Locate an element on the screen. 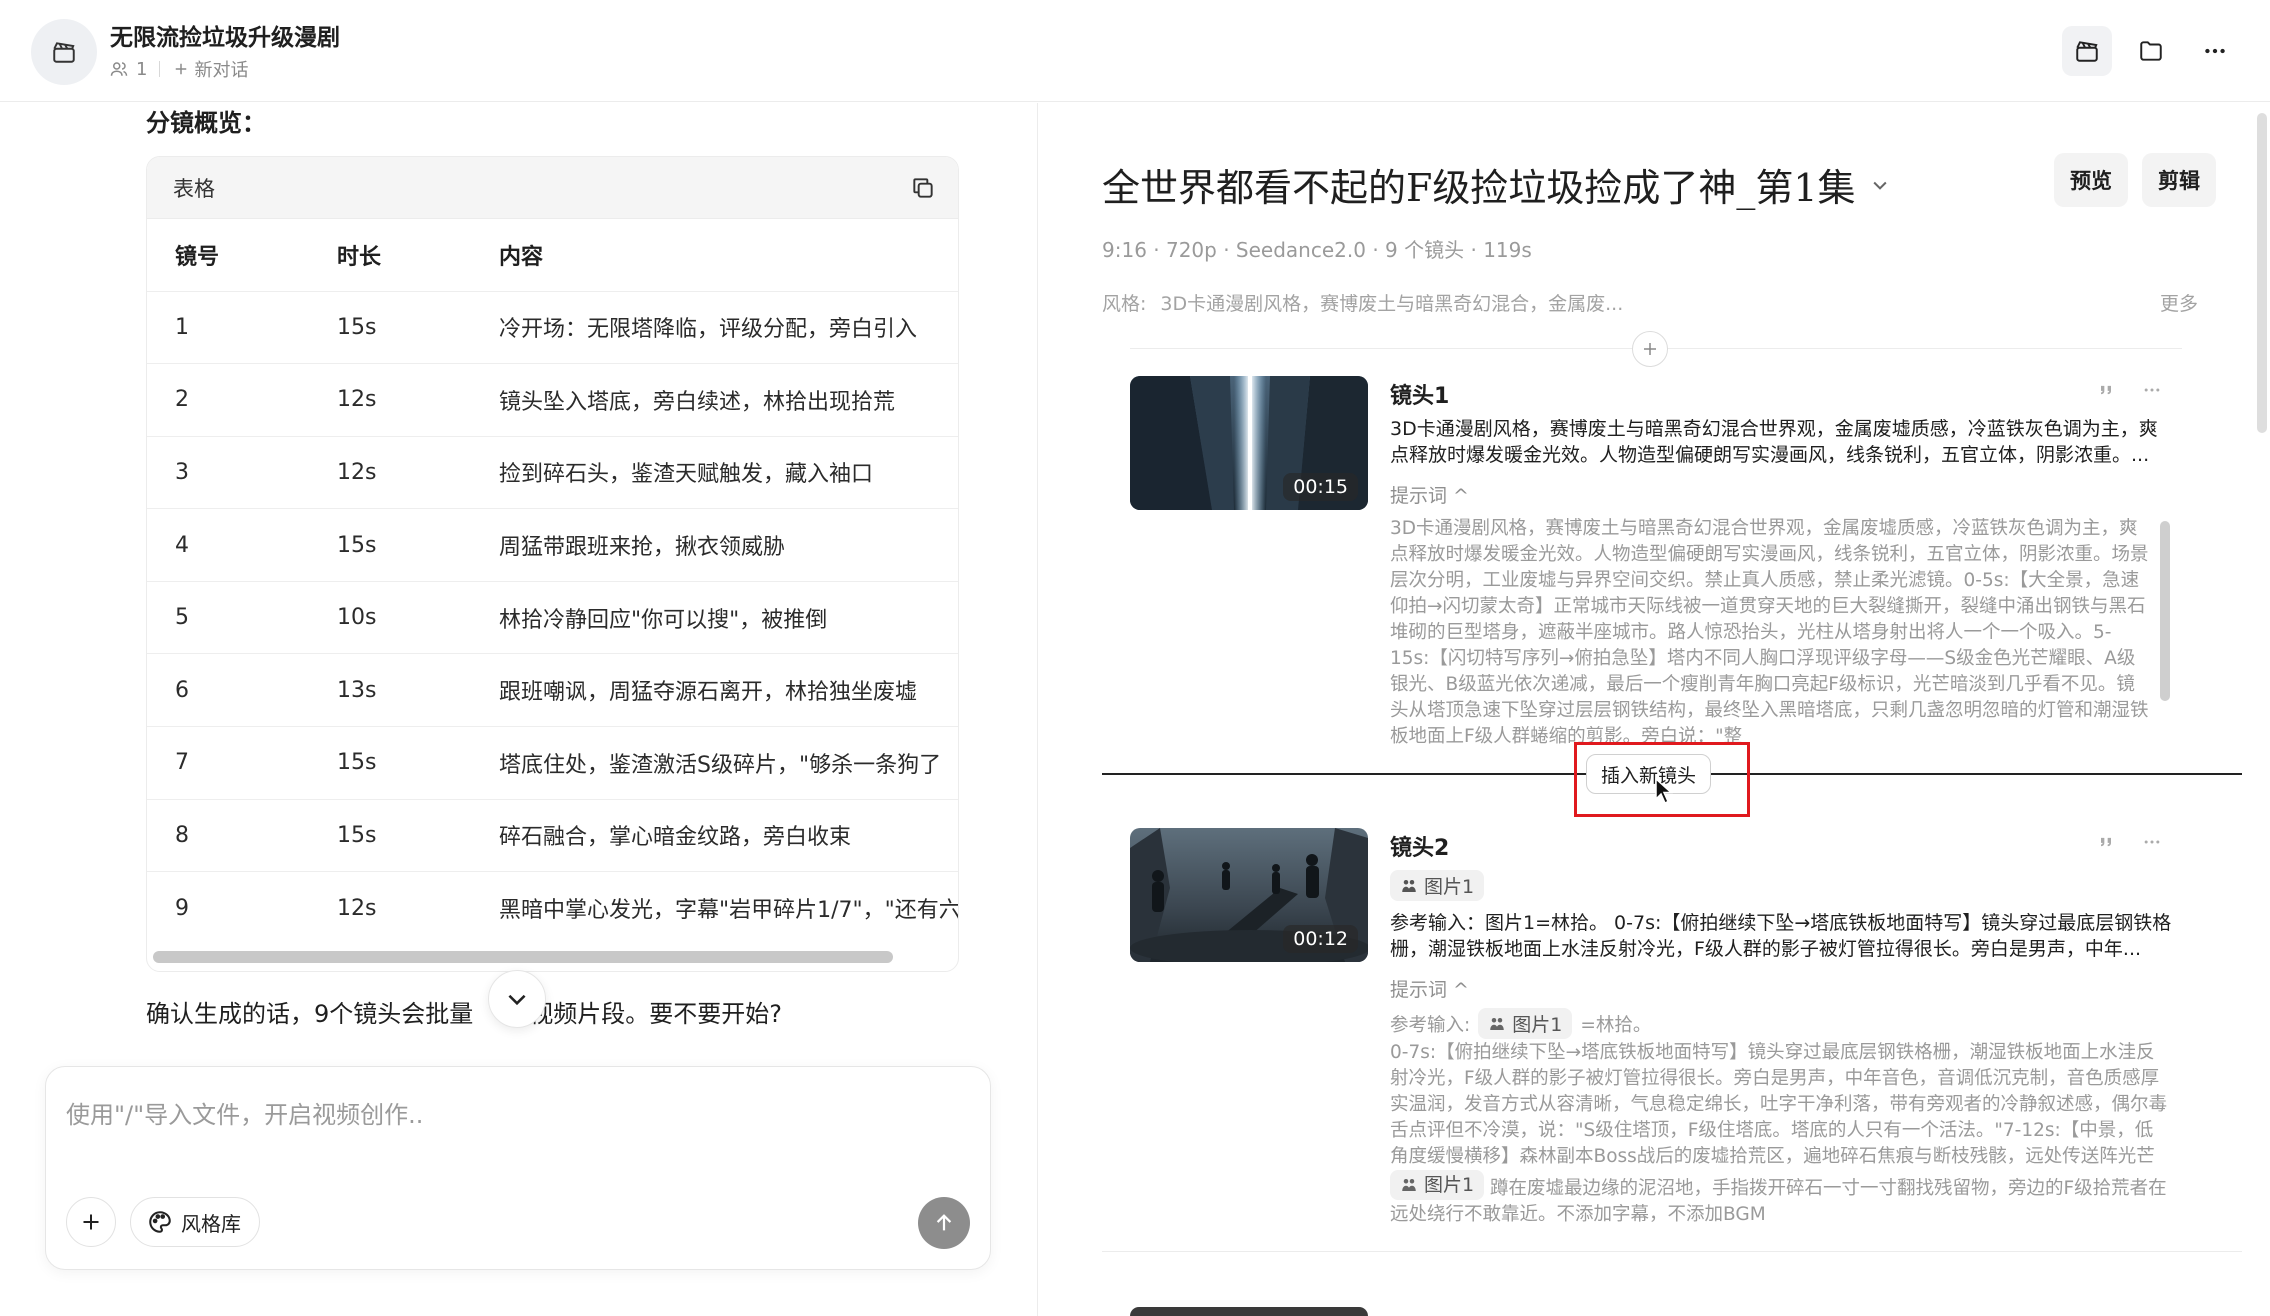 The width and height of the screenshot is (2270, 1316). cell-content: 黑暗中掌心发光，字幕"岩甲碎片1/7"，"还有六 is located at coordinates (728, 905).